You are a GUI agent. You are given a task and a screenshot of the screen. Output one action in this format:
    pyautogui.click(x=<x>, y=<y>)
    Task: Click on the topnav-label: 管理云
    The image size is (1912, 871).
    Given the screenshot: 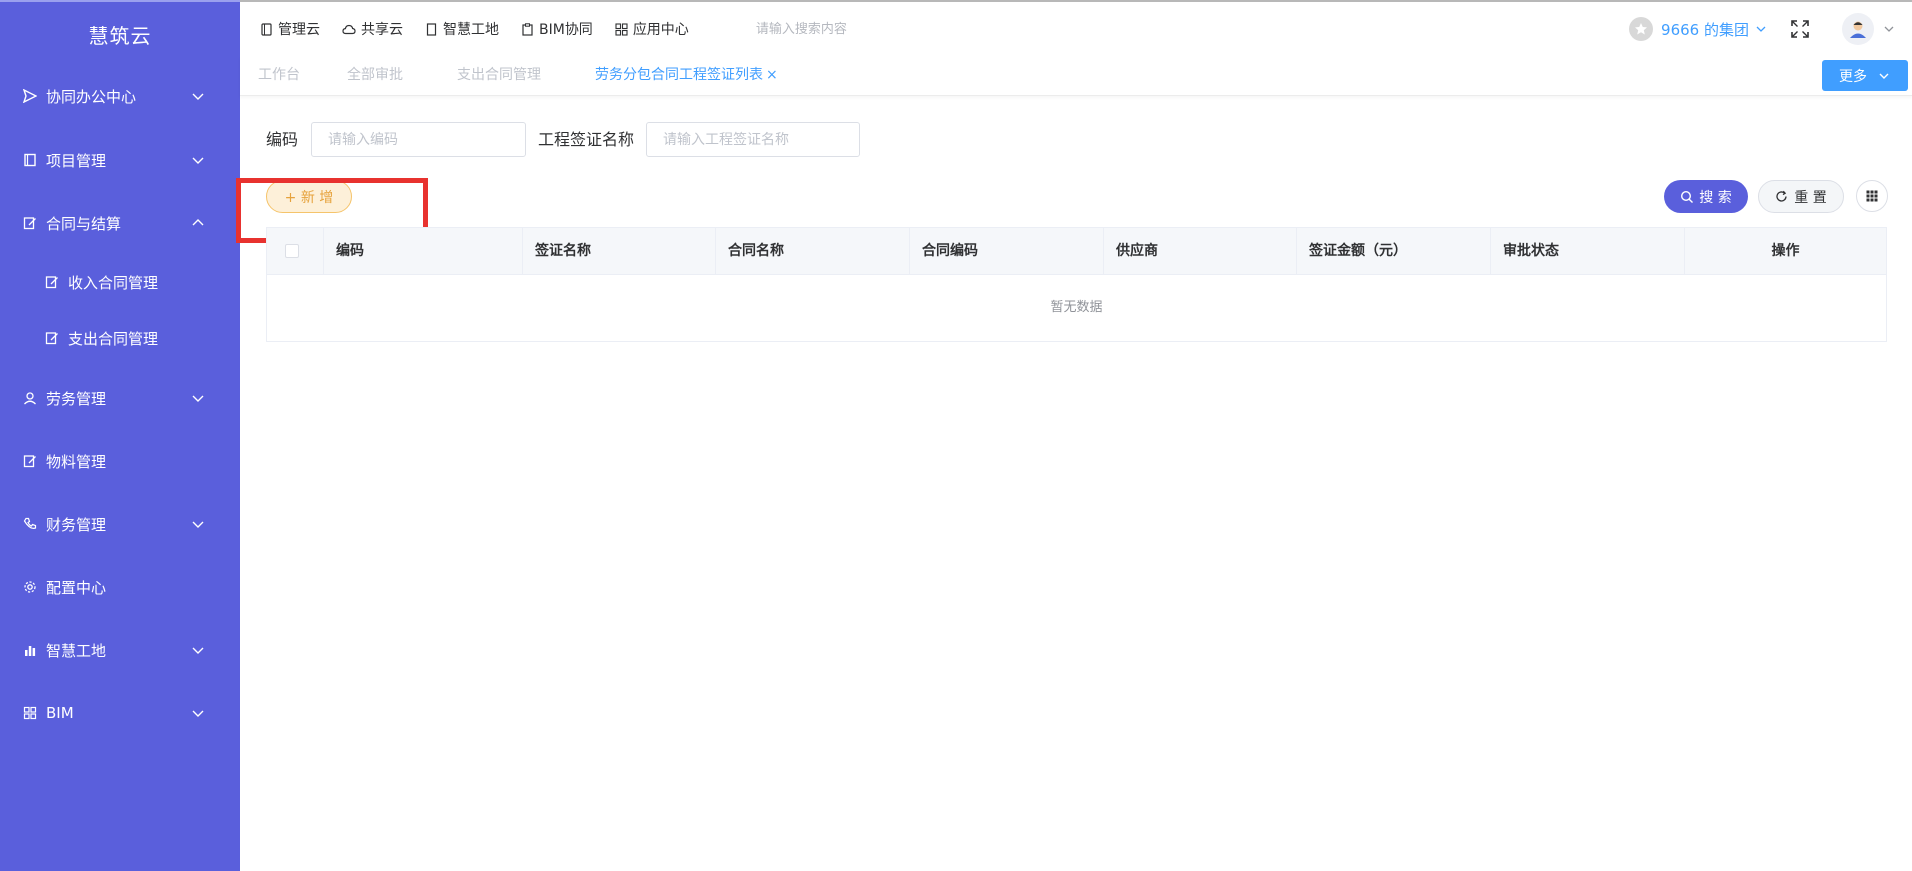 What is the action you would take?
    pyautogui.click(x=299, y=30)
    